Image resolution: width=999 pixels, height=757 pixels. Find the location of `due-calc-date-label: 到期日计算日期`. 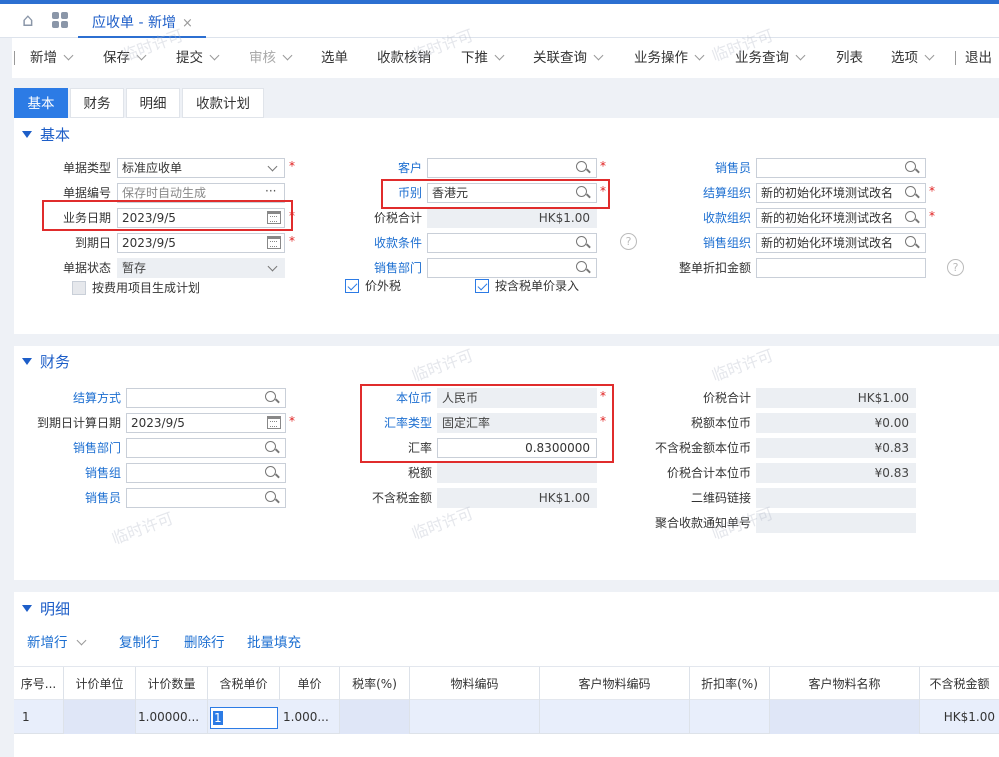

due-calc-date-label: 到期日计算日期 is located at coordinates (78, 423).